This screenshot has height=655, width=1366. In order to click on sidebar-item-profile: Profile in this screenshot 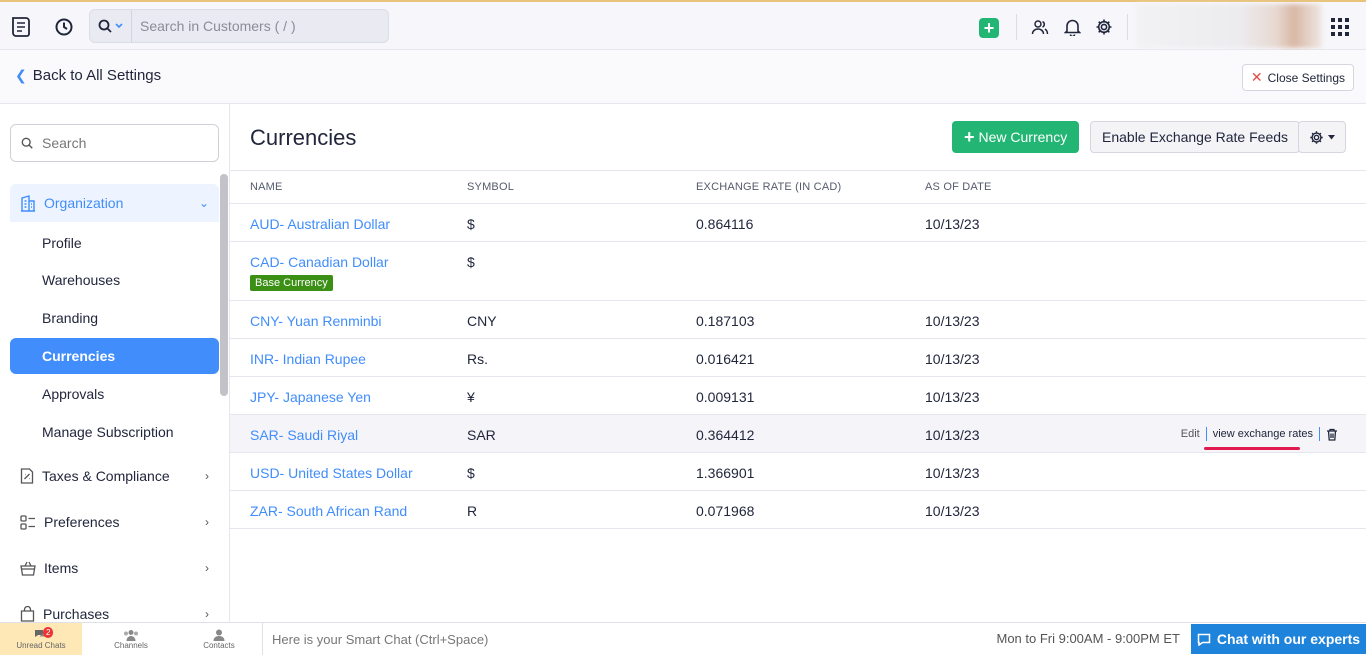, I will do `click(114, 243)`.